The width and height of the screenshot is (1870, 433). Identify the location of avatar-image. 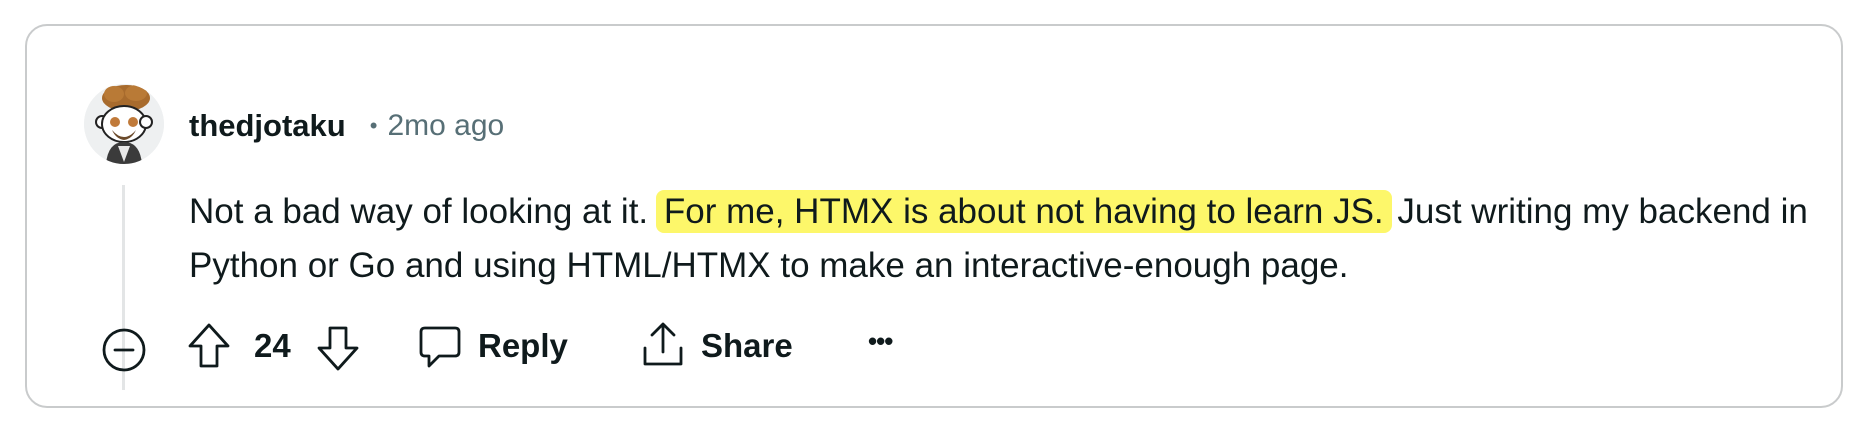
(124, 124).